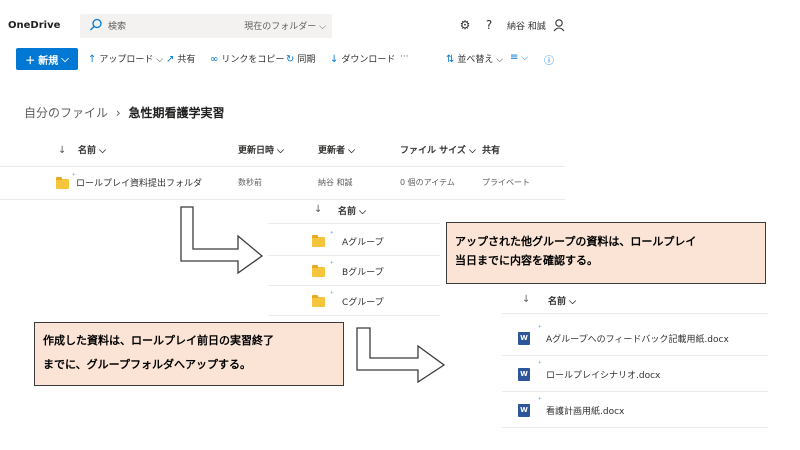 The image size is (800, 450). I want to click on callout-text-line: 作成した資料は、ロールプレイ前日の実習終了, so click(158, 340).